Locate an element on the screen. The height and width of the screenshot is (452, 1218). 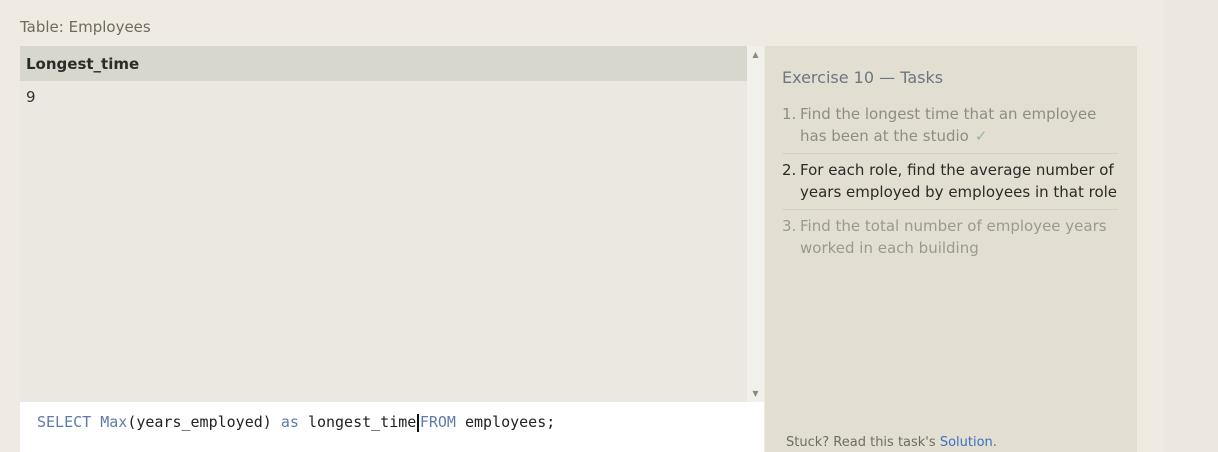
stuck-hint: Stuck? Read this task's Solution. is located at coordinates (891, 442).